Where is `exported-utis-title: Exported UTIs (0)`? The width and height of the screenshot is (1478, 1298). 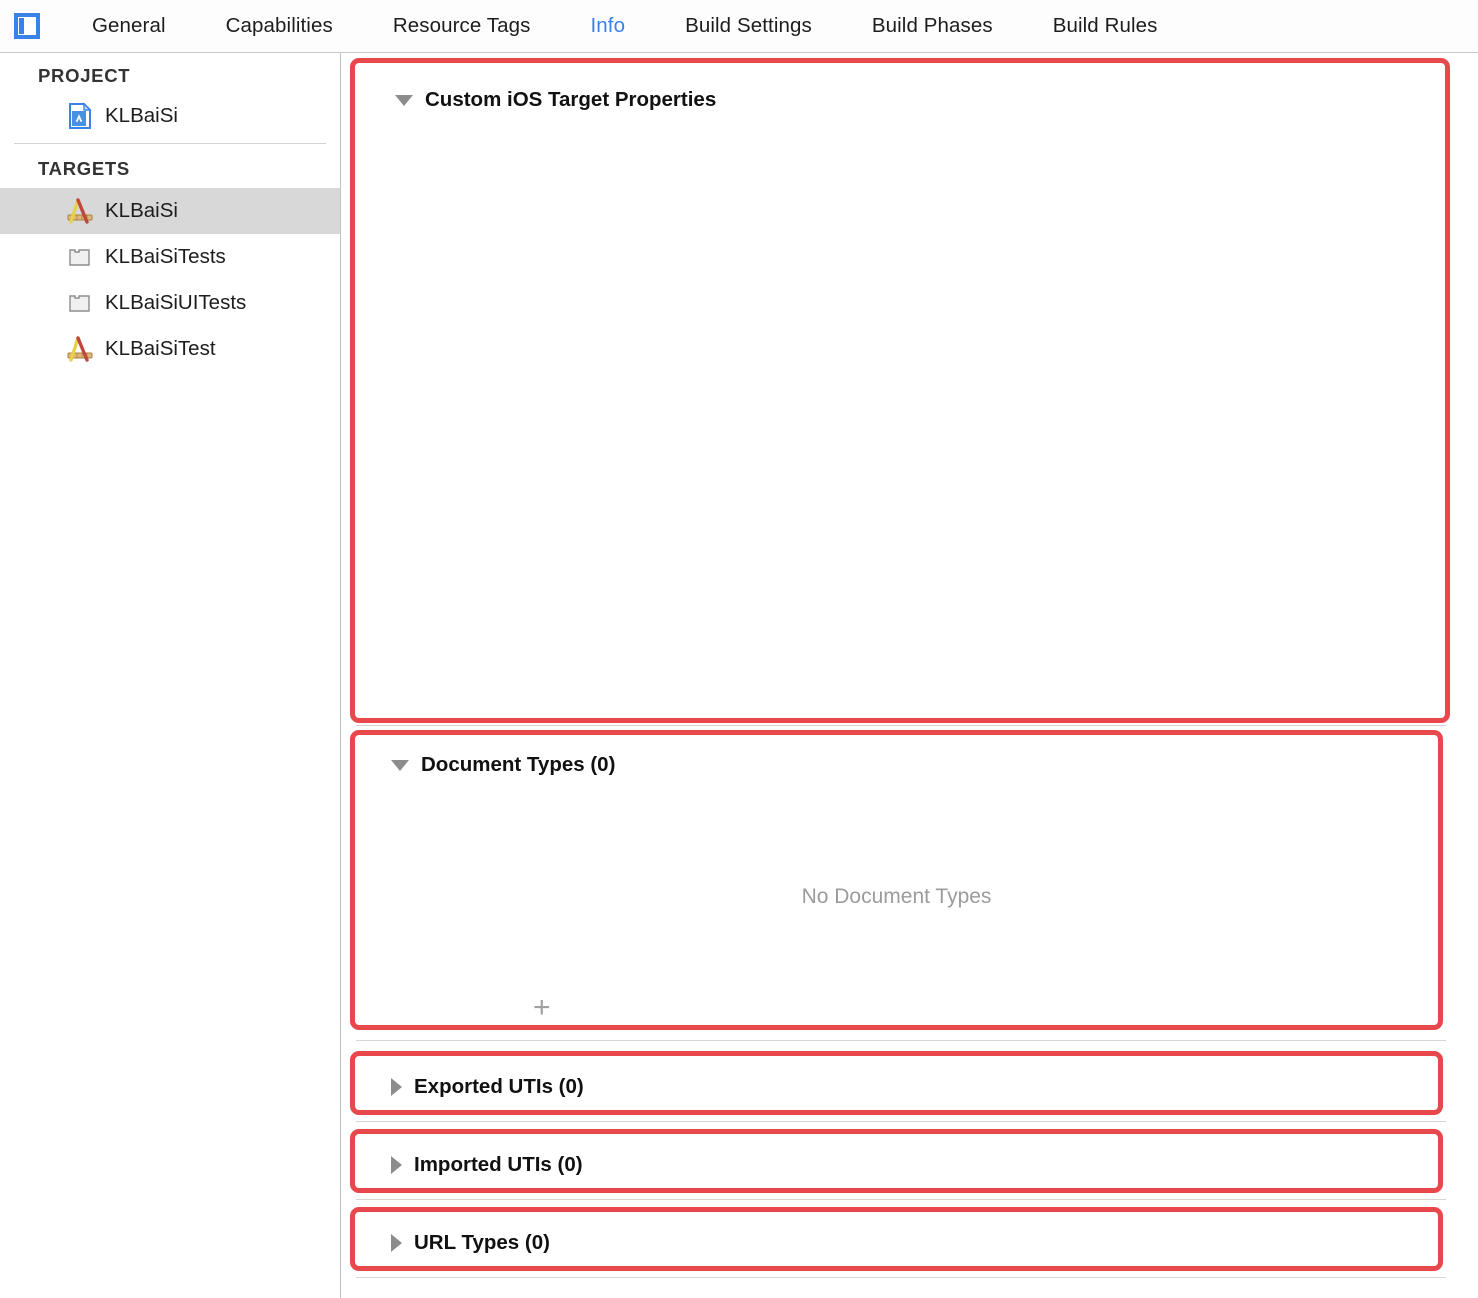 exported-utis-title: Exported UTIs (0) is located at coordinates (499, 1086).